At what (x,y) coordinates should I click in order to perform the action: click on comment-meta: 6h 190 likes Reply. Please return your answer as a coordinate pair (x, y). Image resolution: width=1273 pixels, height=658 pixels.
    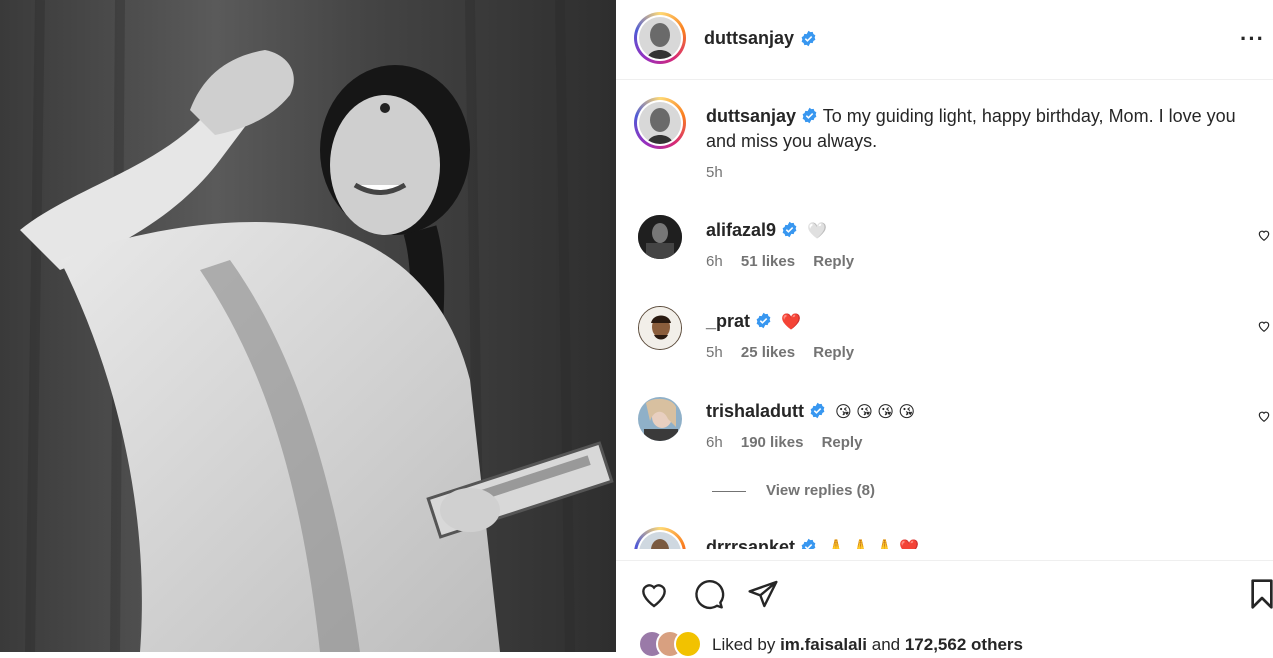
    Looking at the image, I should click on (784, 442).